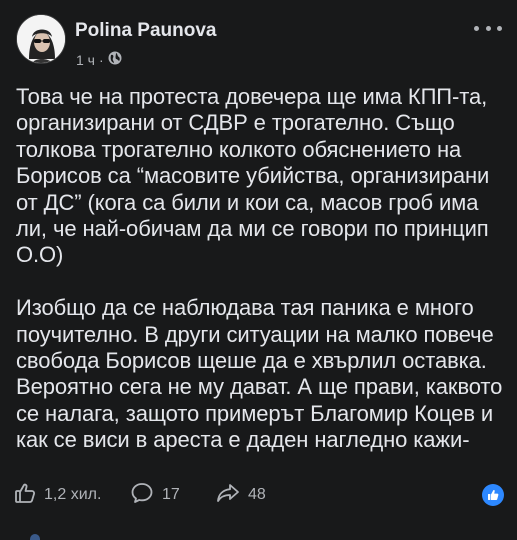 The width and height of the screenshot is (517, 540). I want to click on author-name: Polina Paunova, so click(145, 31).